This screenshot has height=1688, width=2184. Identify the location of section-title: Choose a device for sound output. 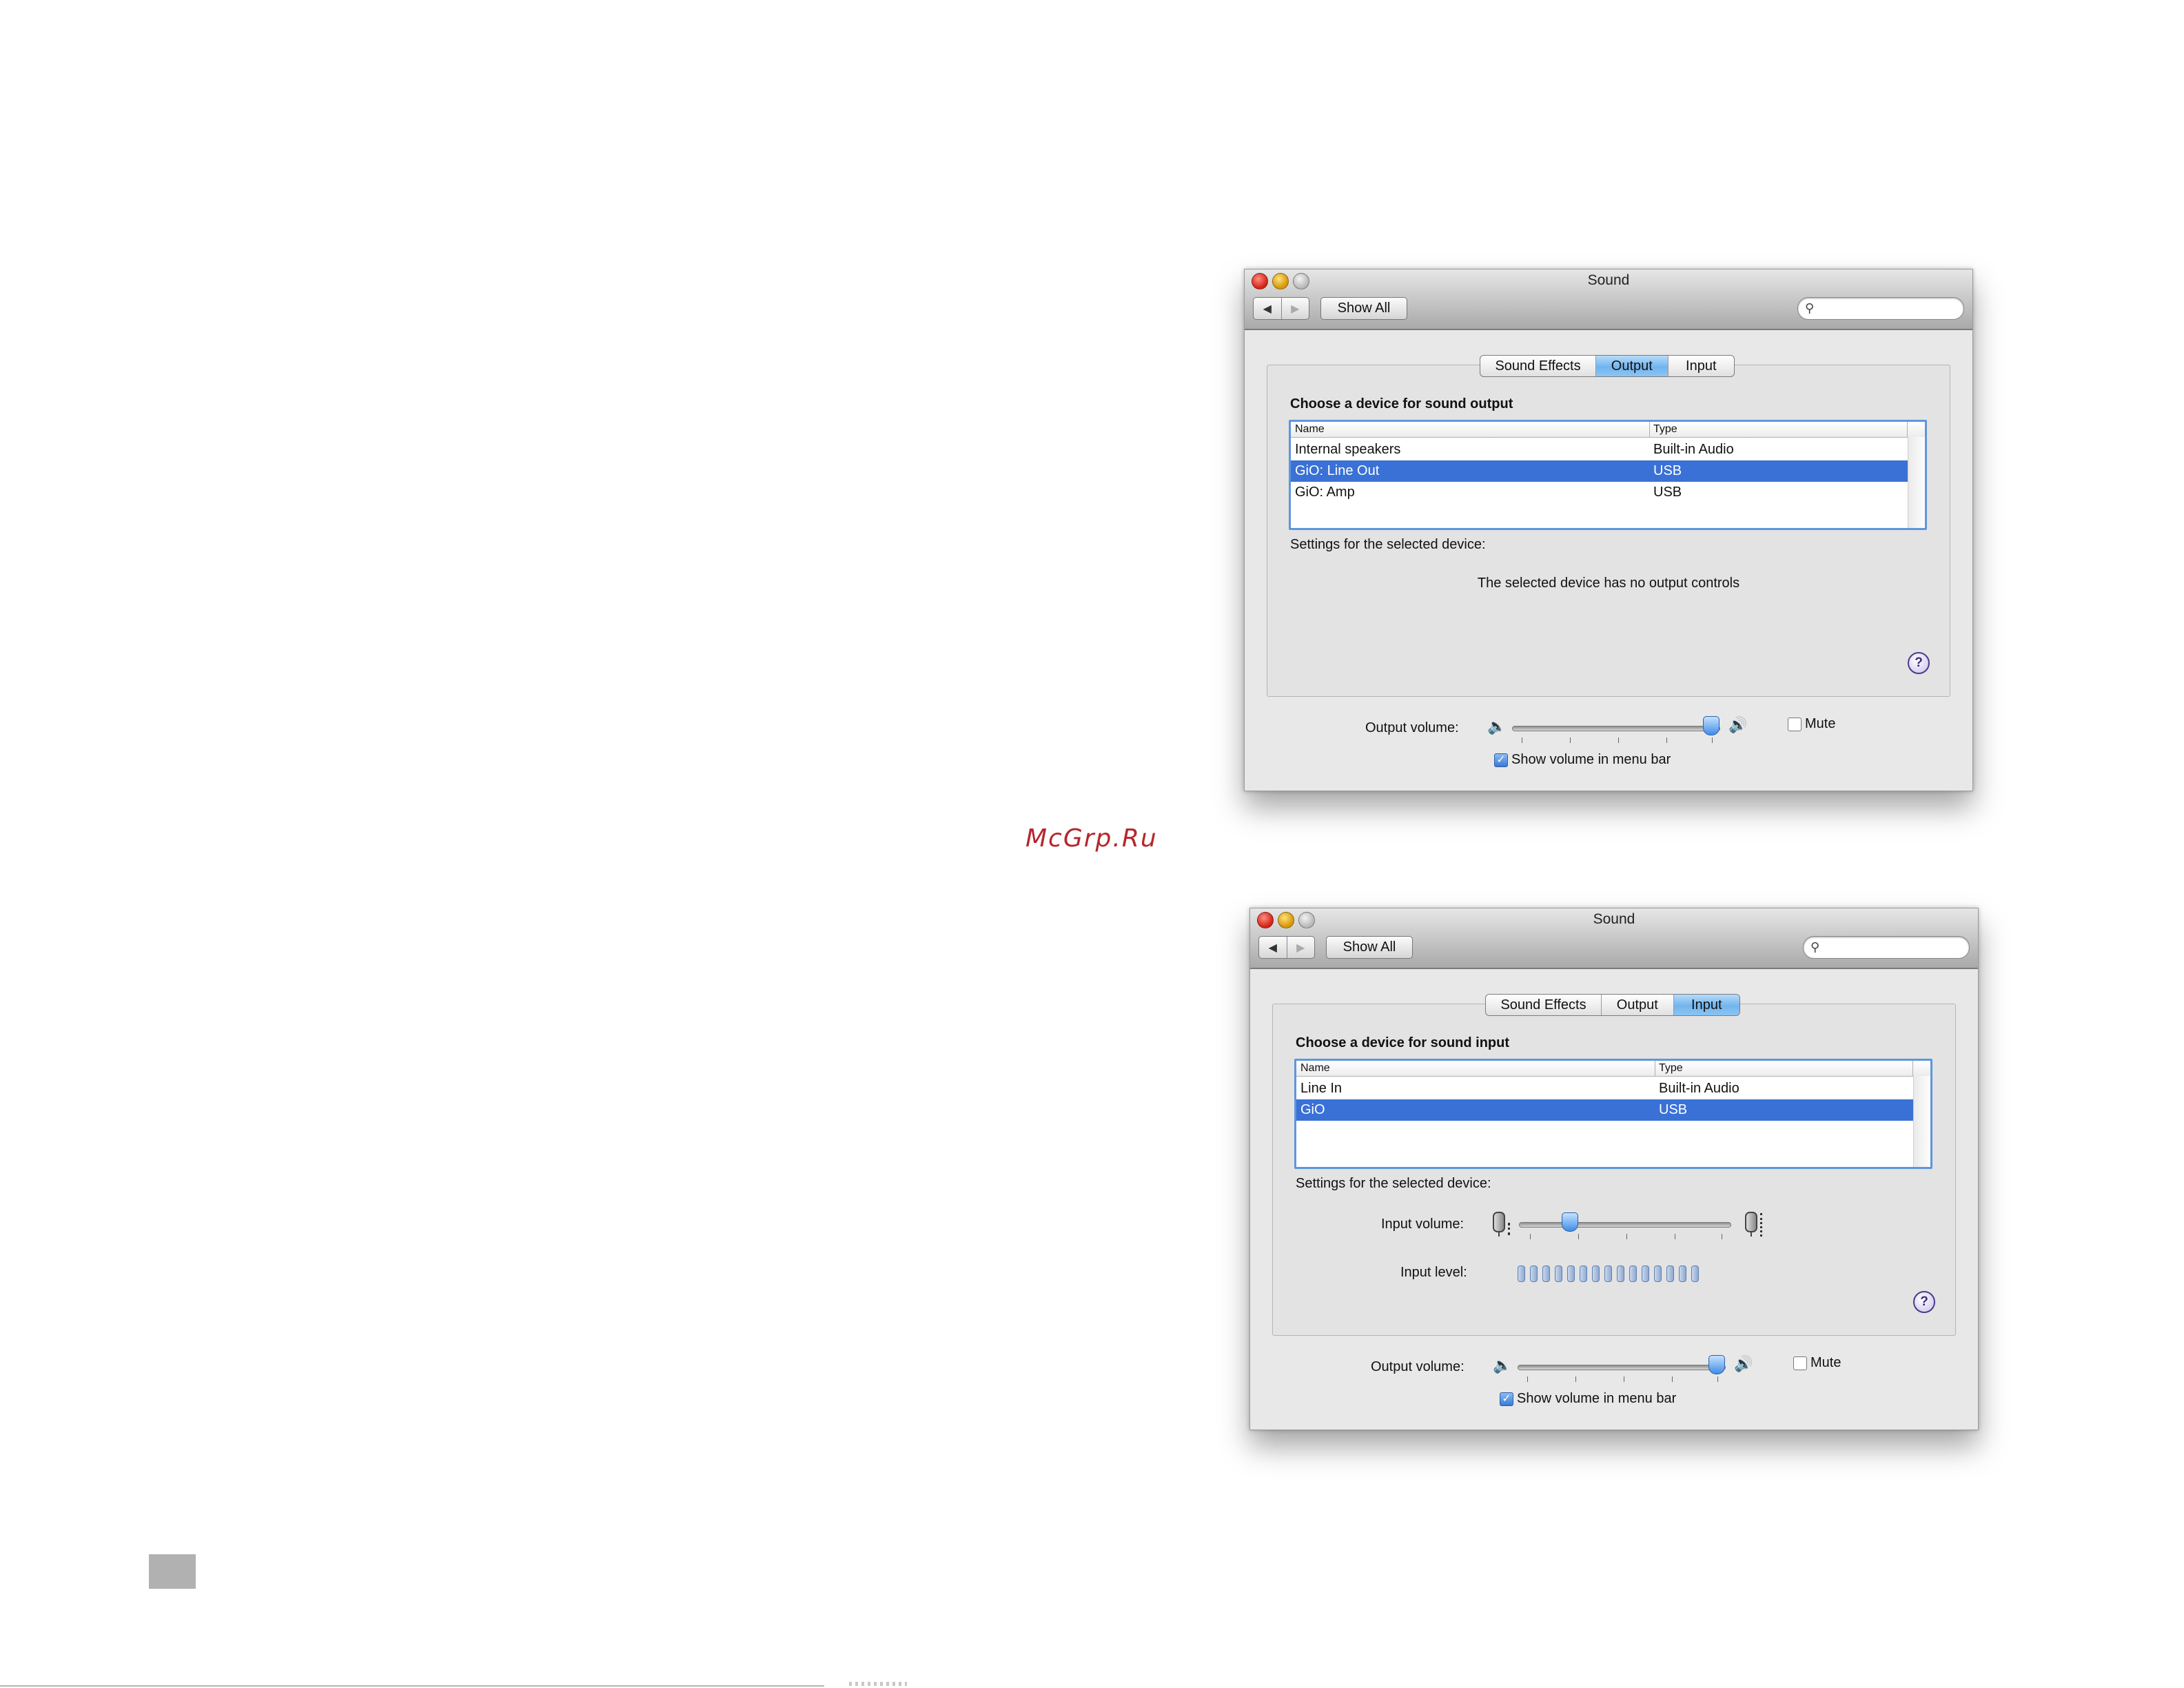
(1401, 403).